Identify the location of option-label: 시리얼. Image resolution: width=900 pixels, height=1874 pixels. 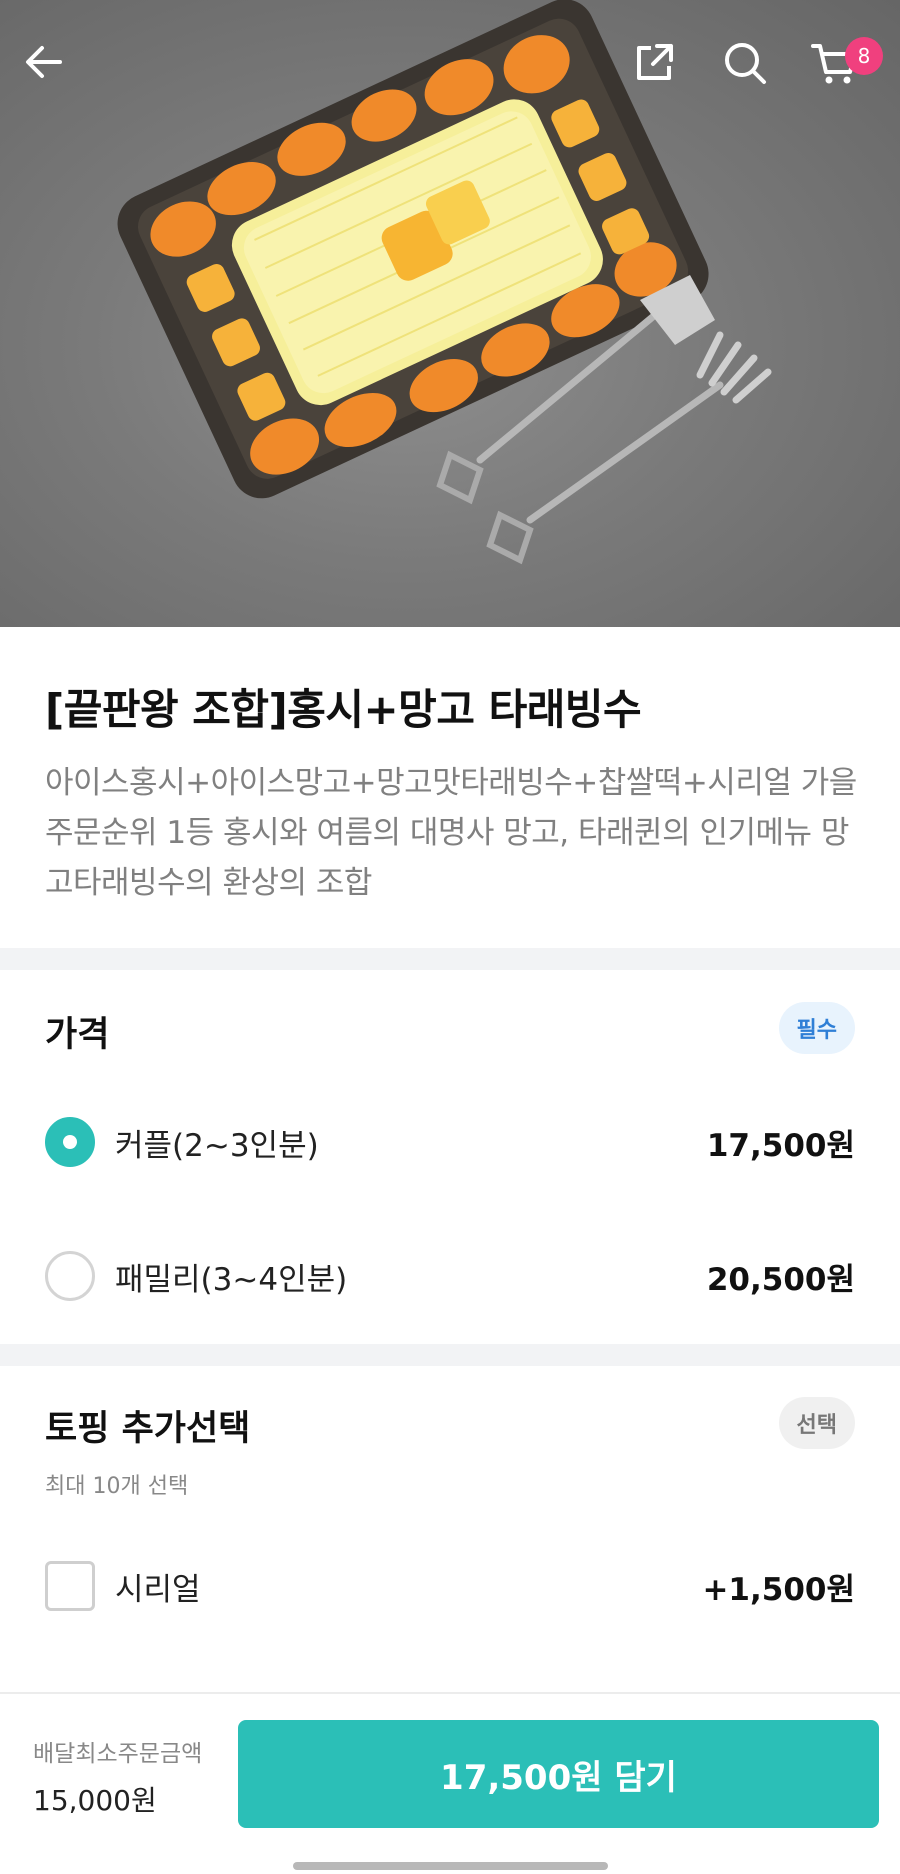
(158, 1589).